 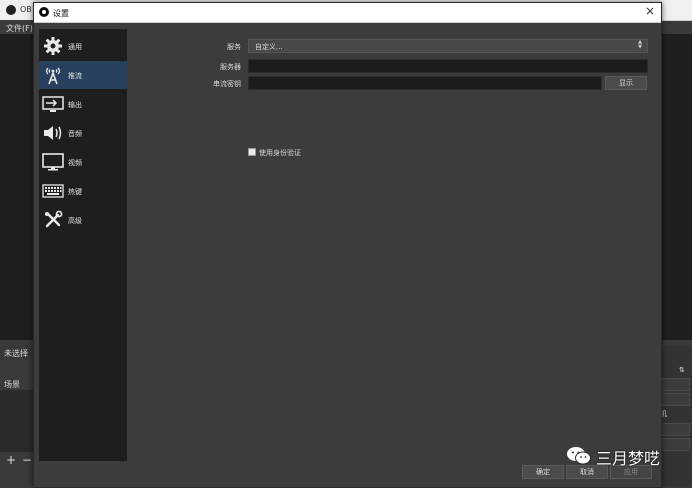 What do you see at coordinates (11, 460) in the screenshot?
I see `add-scene-button: +` at bounding box center [11, 460].